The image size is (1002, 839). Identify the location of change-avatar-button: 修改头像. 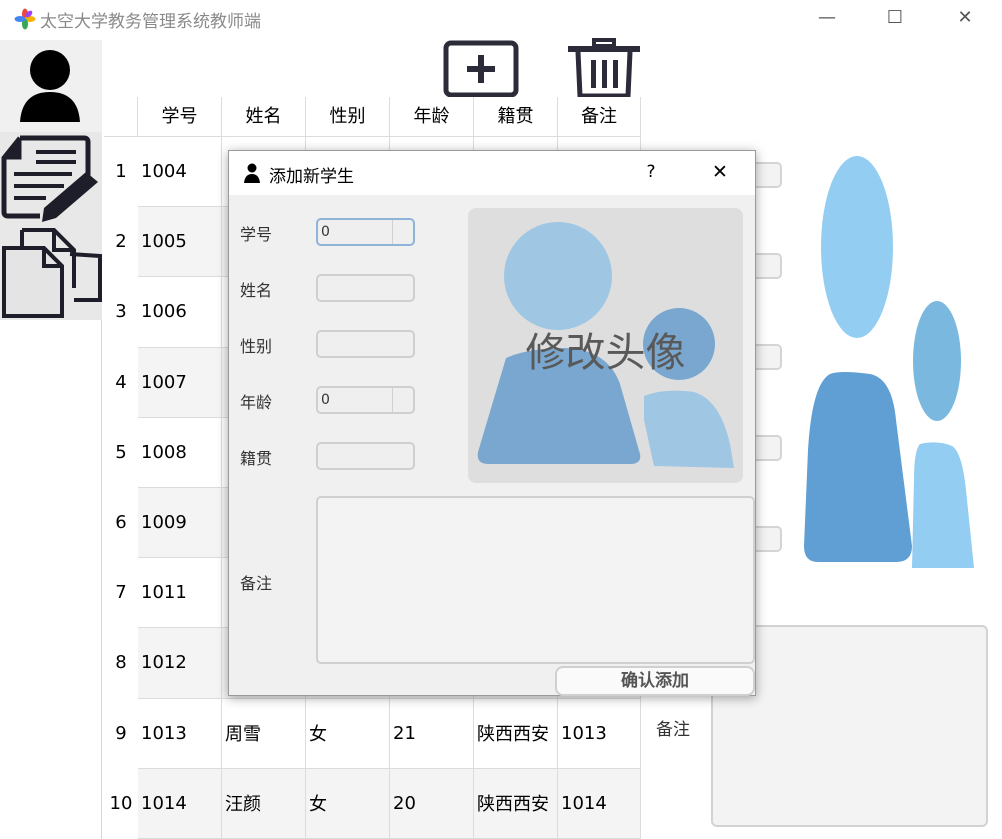
(605, 345).